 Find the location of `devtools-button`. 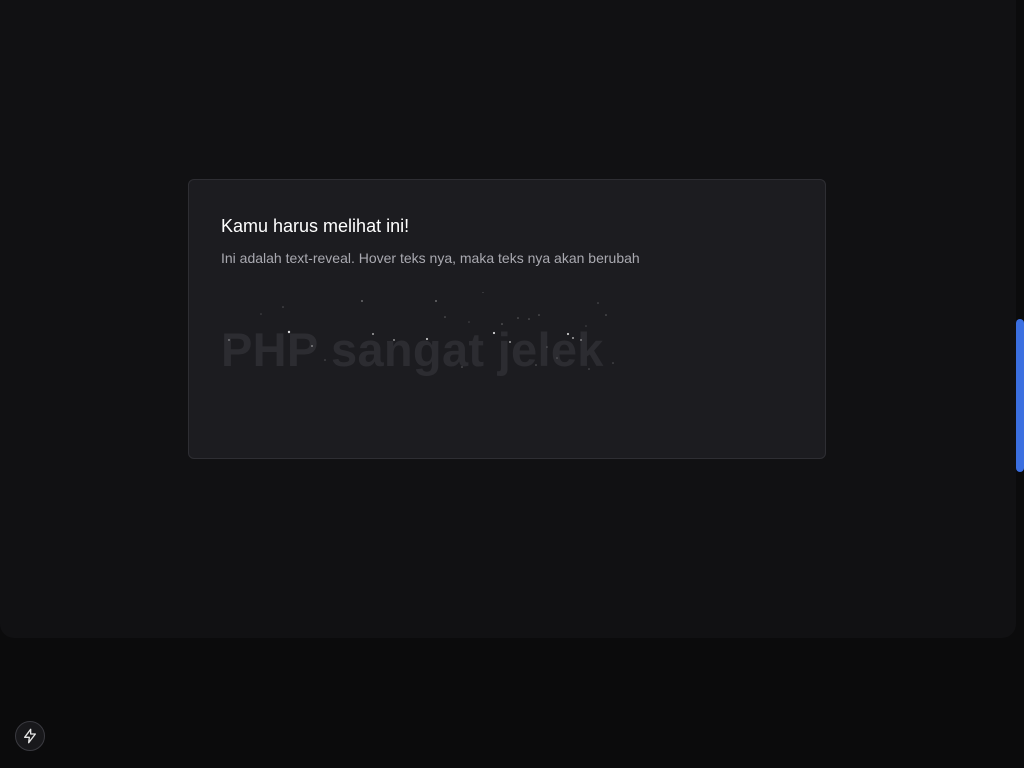

devtools-button is located at coordinates (30, 736).